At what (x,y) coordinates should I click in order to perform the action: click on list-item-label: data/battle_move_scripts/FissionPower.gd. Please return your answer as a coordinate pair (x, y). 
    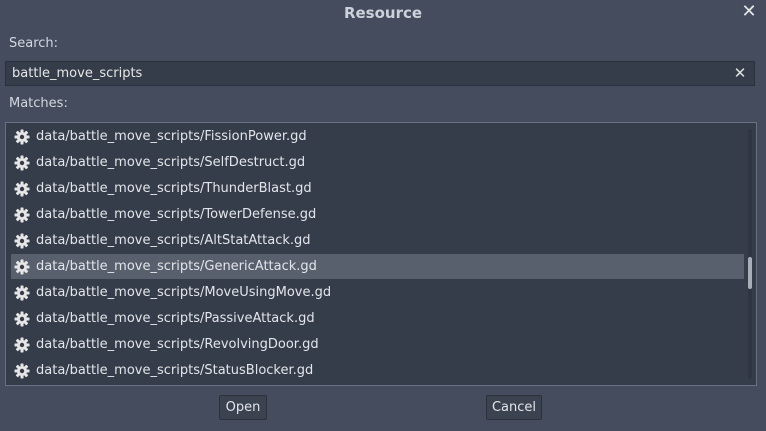
    Looking at the image, I should click on (171, 136).